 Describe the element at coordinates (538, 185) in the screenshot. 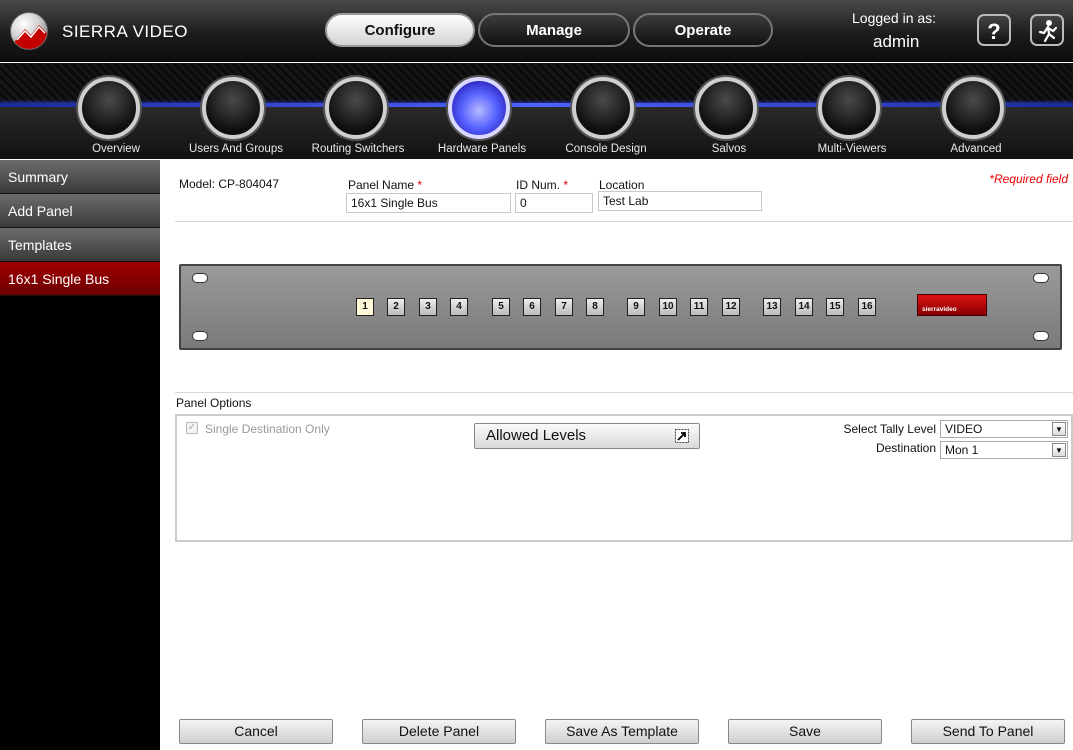

I see `id-num-label-text: ID Num.` at that location.